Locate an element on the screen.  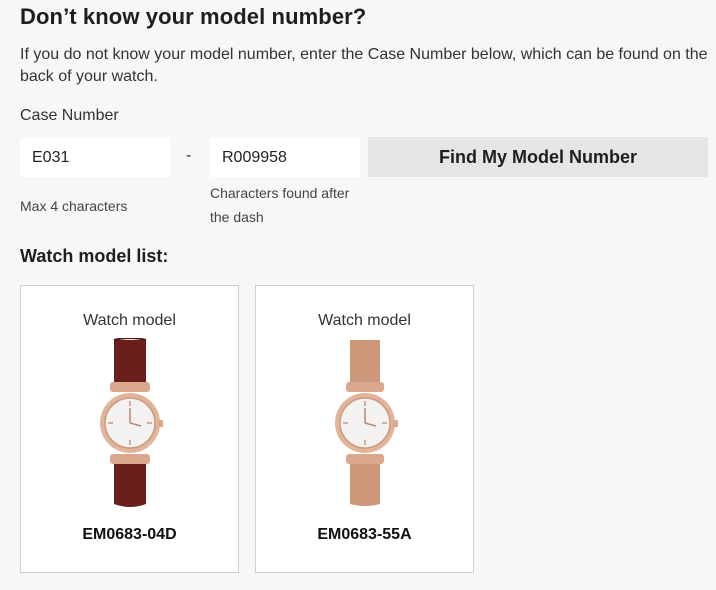
watch-model-number: EM0683-04D is located at coordinates (129, 534).